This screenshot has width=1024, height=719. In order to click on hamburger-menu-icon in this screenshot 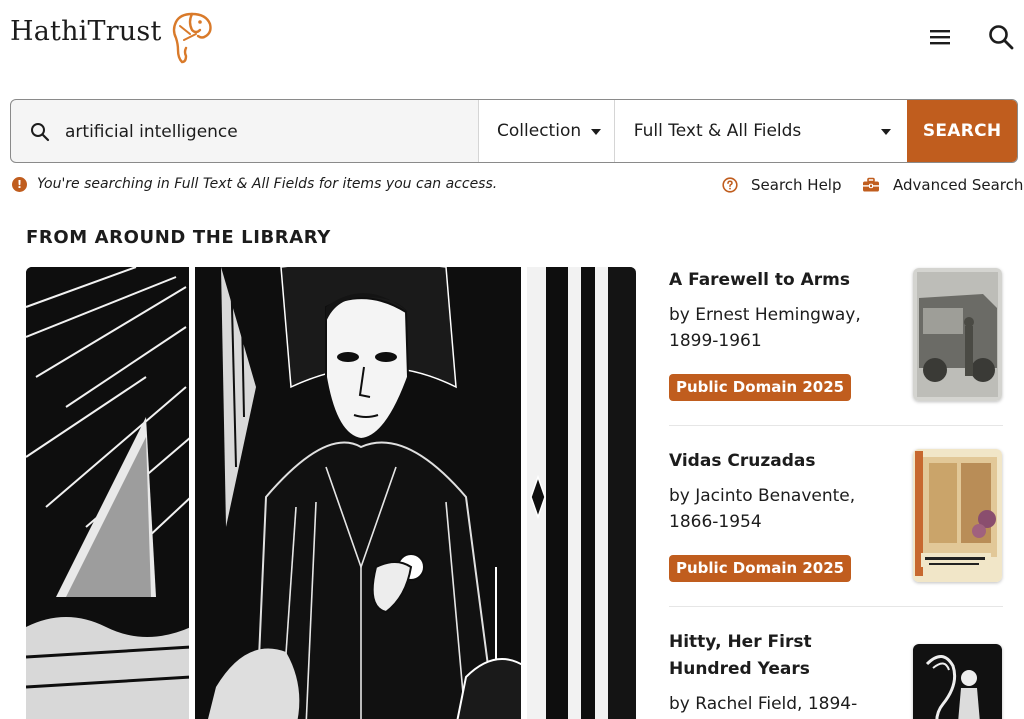, I will do `click(940, 37)`.